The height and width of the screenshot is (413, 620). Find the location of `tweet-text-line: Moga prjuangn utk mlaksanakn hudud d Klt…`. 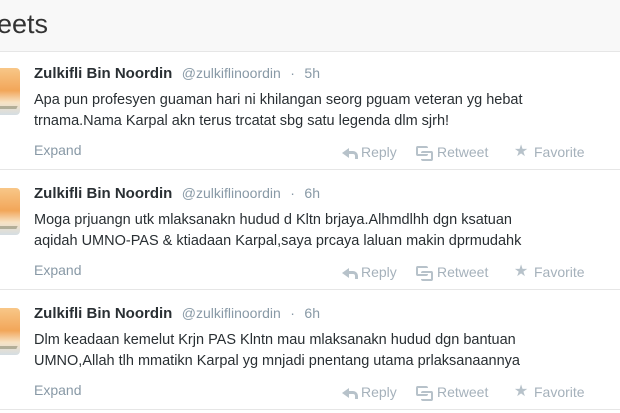

tweet-text-line: Moga prjuangn utk mlaksanakn hudud d Klt… is located at coordinates (273, 220).